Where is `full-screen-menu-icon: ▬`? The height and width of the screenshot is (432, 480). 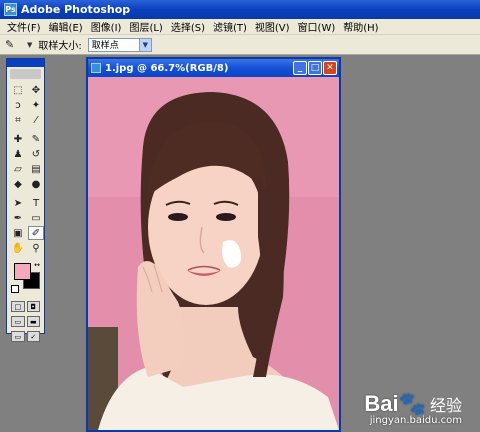
full-screen-menu-icon: ▬ is located at coordinates (33, 321).